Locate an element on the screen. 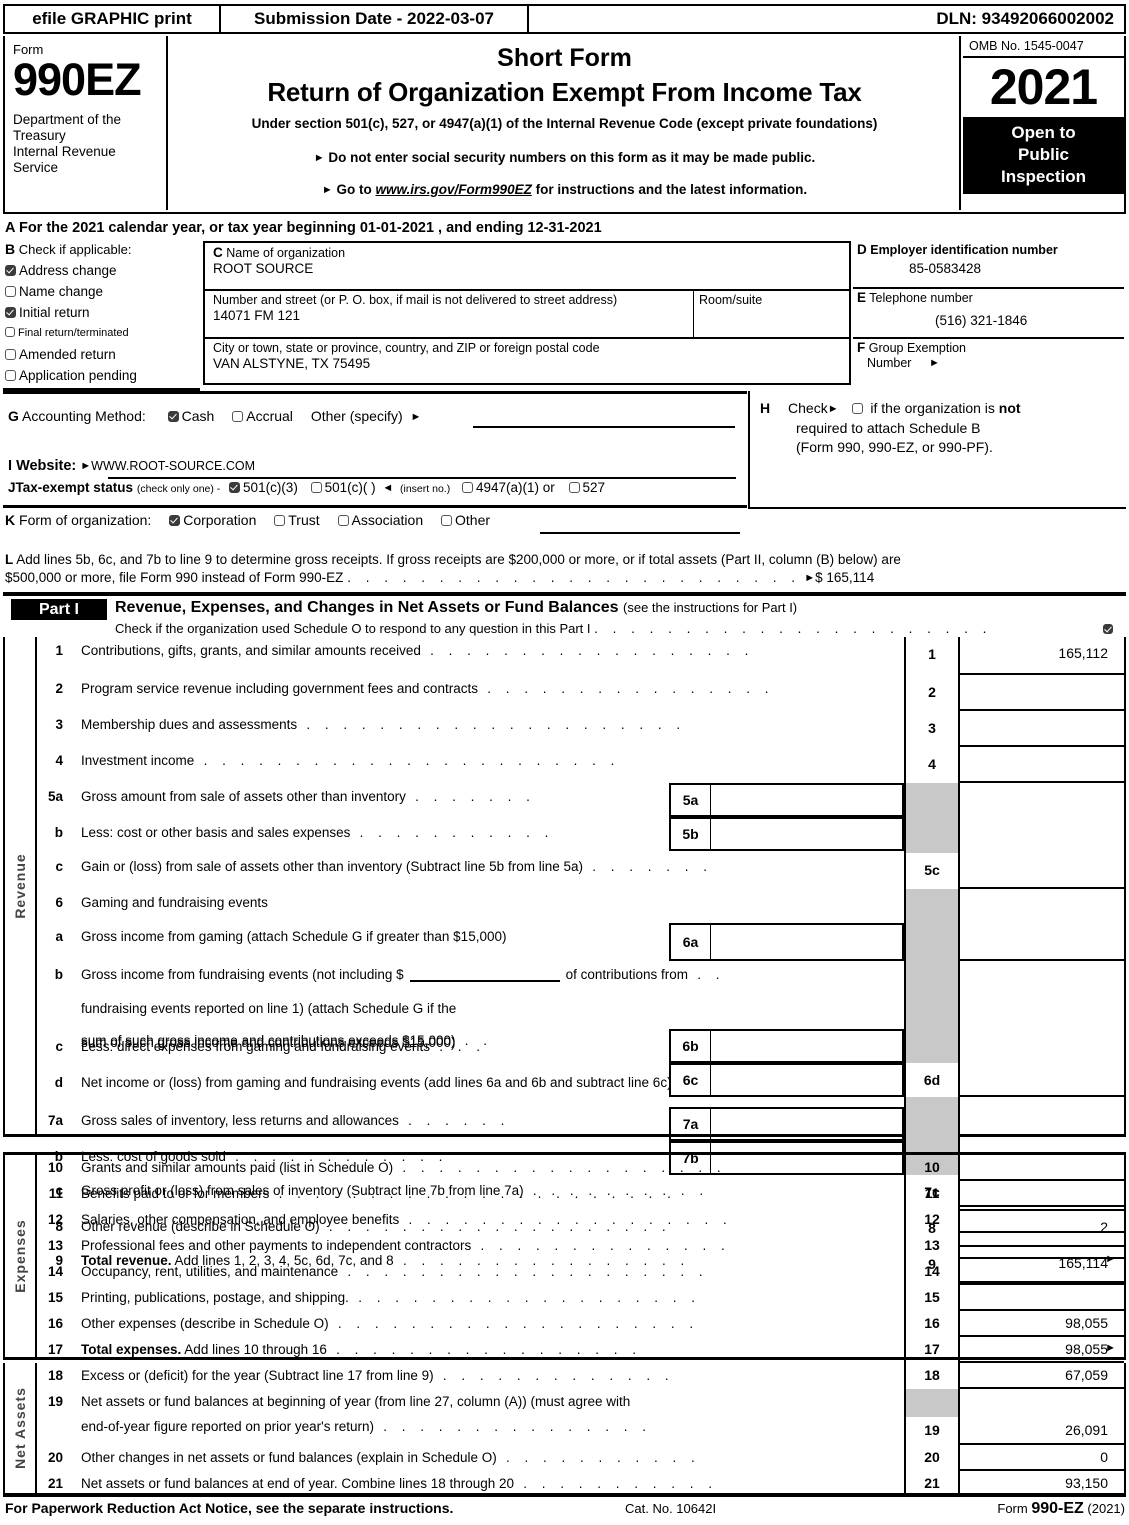 This screenshot has height=1525, width=1129. line-number: 16 is located at coordinates (55, 1323).